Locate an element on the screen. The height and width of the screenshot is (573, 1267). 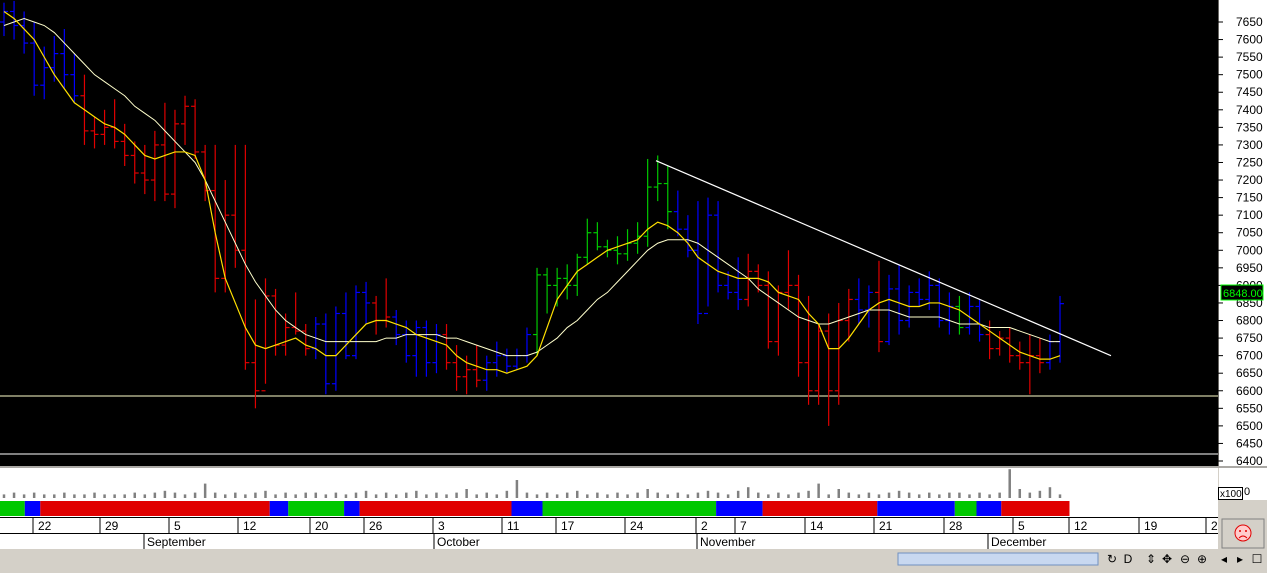
volume-panel-bg is located at coordinates (609, 484).